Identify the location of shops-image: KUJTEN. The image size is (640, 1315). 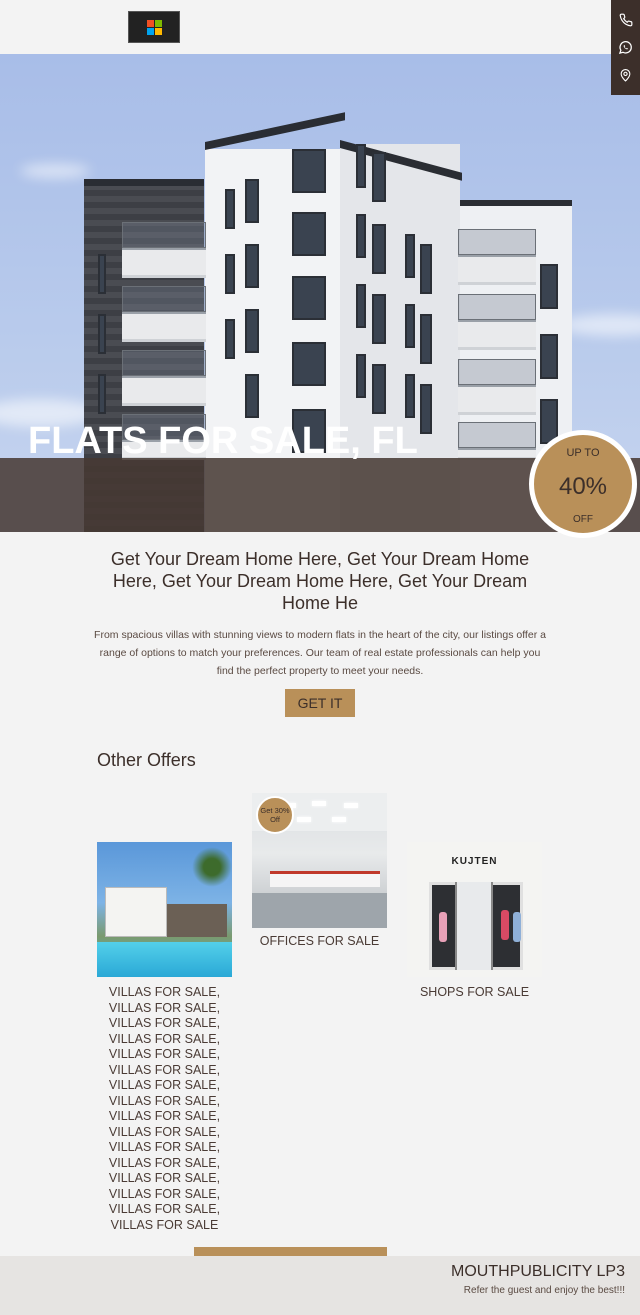
(474, 909).